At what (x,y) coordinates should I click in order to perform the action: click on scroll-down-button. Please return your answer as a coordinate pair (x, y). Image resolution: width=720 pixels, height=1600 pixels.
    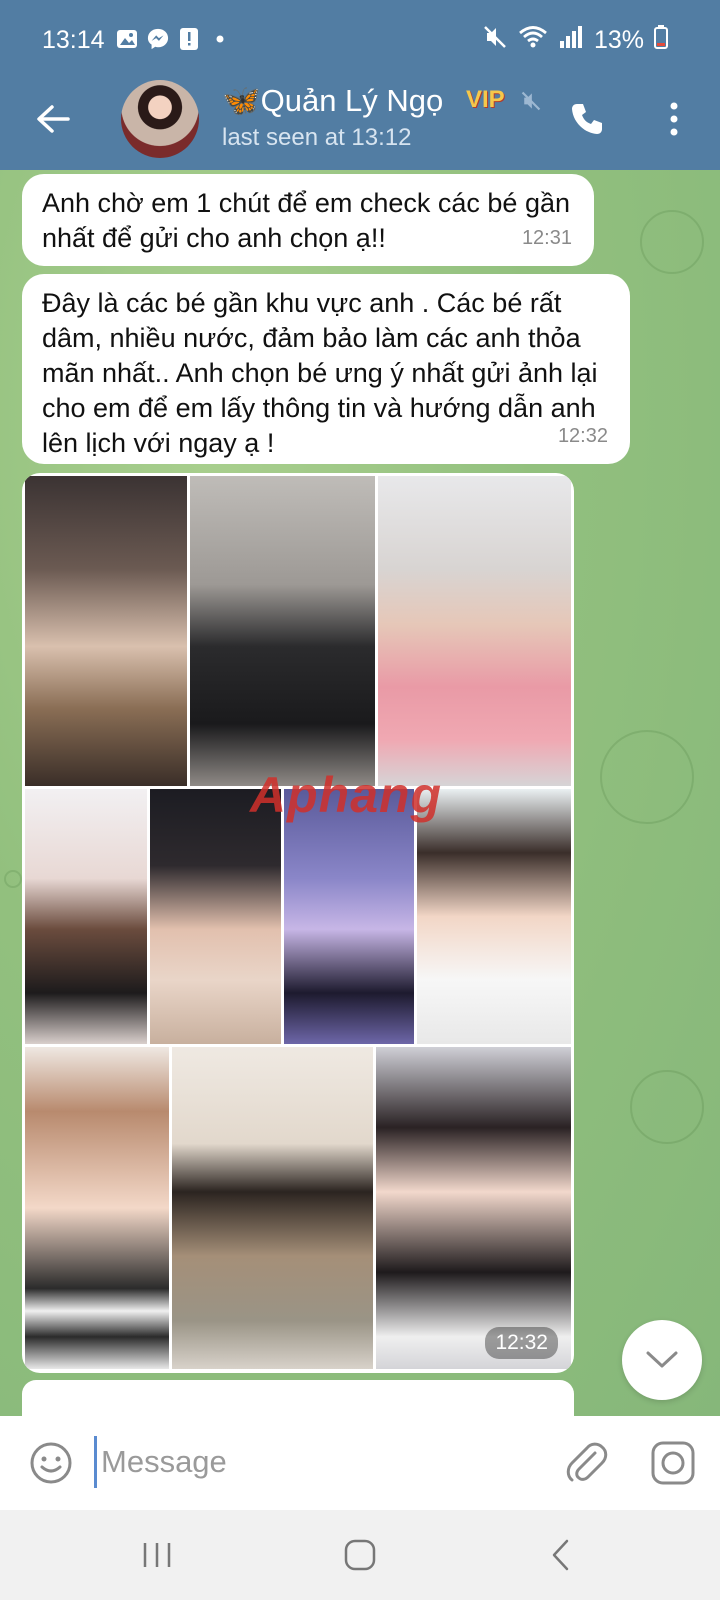
    Looking at the image, I should click on (662, 1360).